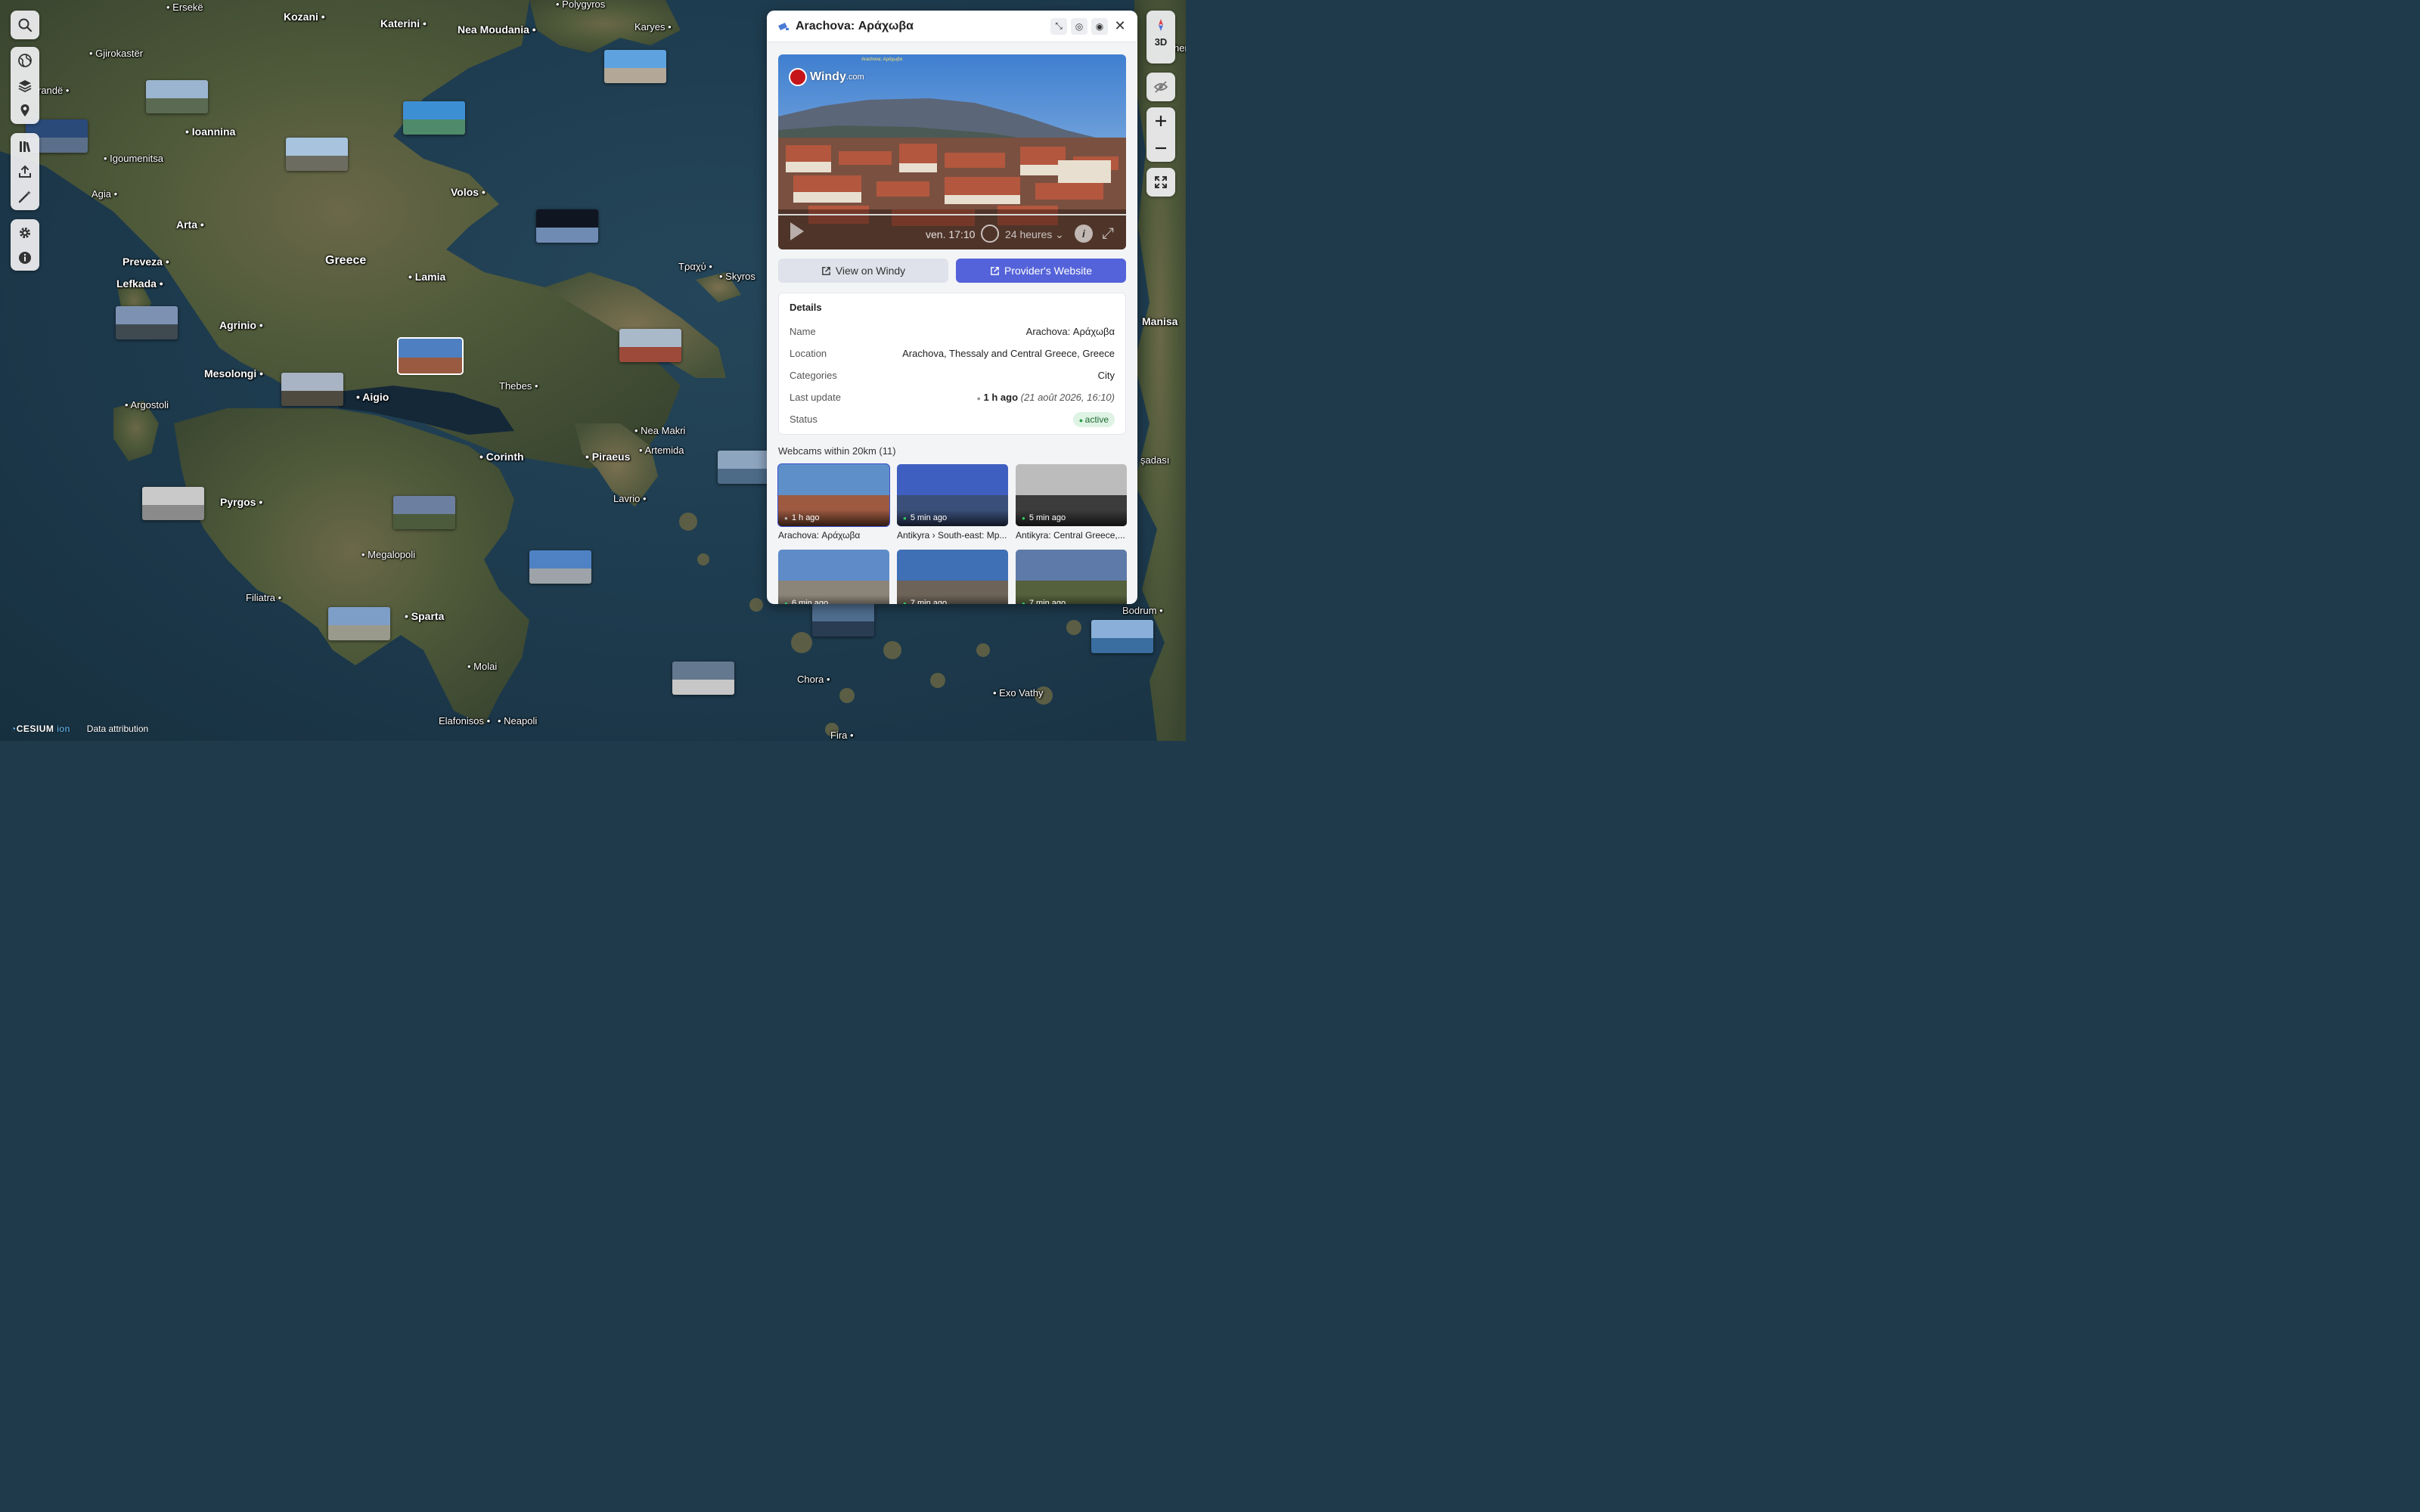 The image size is (2420, 1512). What do you see at coordinates (1034, 235) in the screenshot?
I see `range-select: 24 heures ⌄` at bounding box center [1034, 235].